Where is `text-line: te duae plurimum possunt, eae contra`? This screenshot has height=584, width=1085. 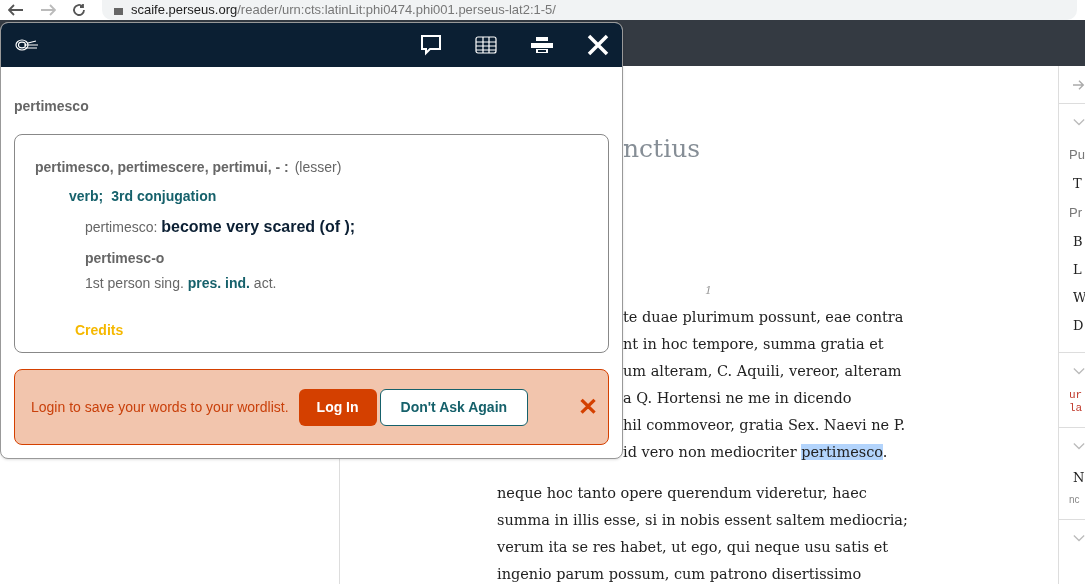
text-line: te duae plurimum possunt, eae contra is located at coordinates (763, 317).